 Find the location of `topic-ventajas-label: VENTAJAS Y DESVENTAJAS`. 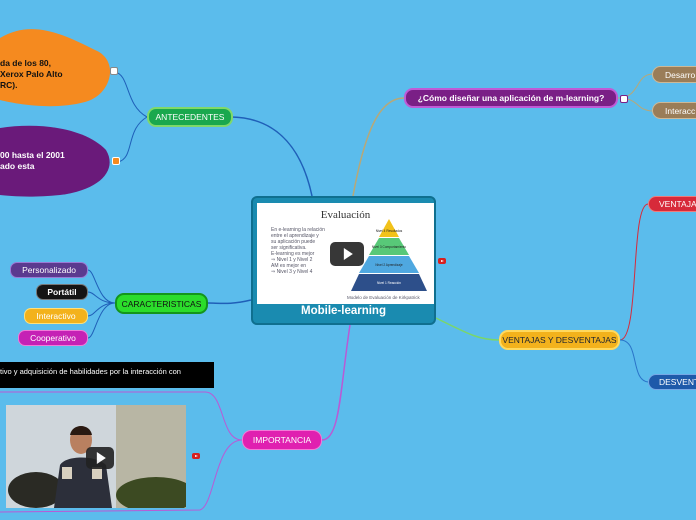

topic-ventajas-label: VENTAJAS Y DESVENTAJAS is located at coordinates (559, 340).